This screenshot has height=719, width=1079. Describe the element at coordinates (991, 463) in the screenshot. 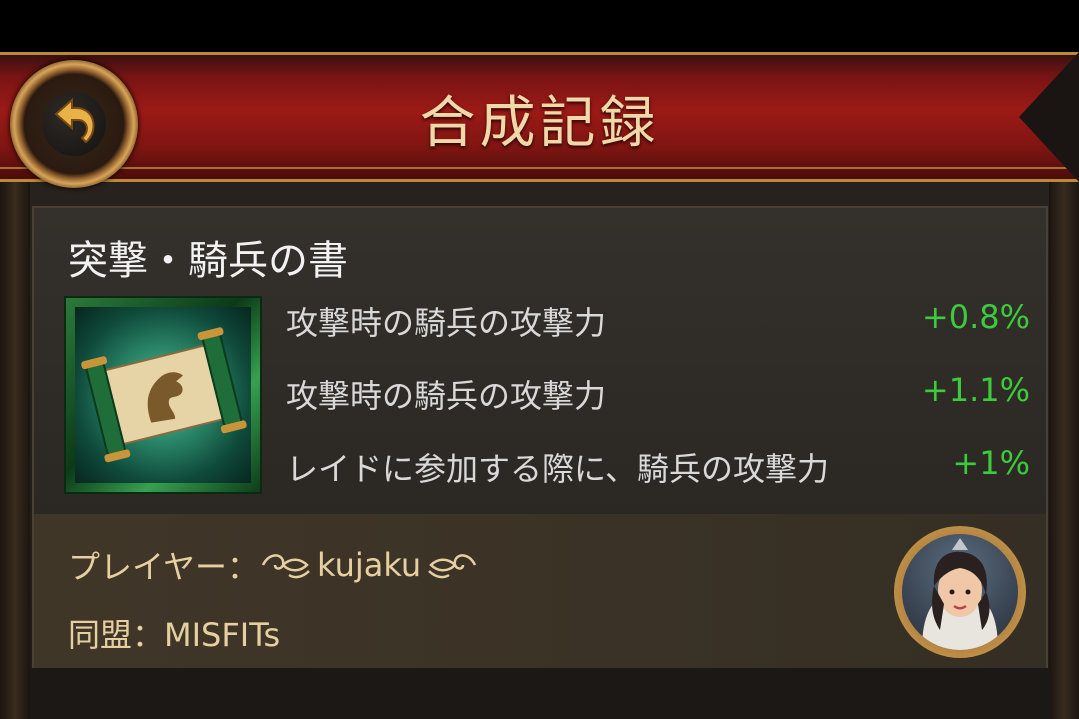

I see `stat-value: +1%` at that location.